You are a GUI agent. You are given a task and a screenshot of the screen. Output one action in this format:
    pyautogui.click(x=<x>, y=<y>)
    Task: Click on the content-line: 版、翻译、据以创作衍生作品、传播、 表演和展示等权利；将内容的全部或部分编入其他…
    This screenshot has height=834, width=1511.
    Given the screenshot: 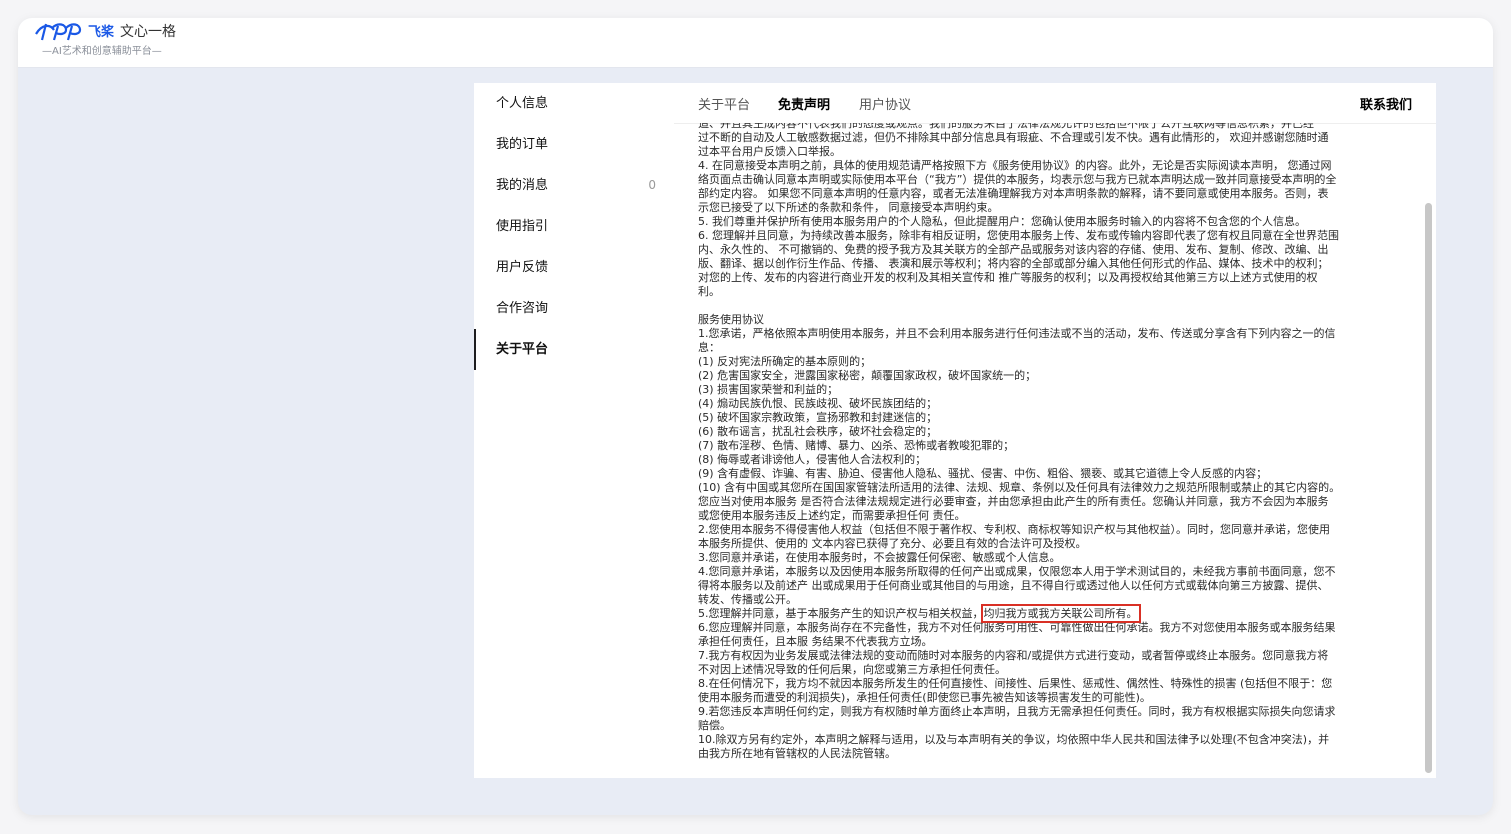 What is the action you would take?
    pyautogui.click(x=1013, y=263)
    